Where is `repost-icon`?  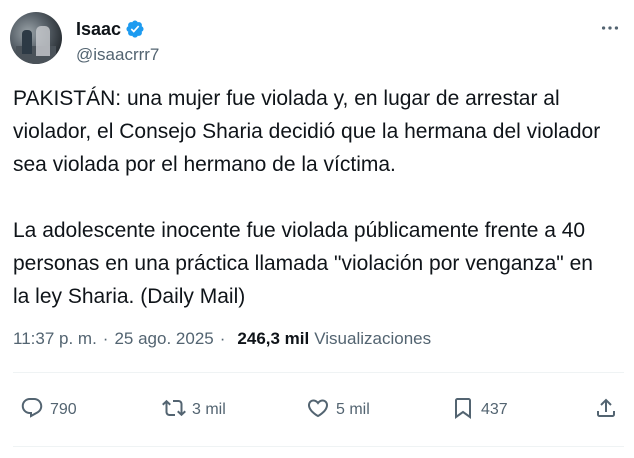 repost-icon is located at coordinates (174, 410).